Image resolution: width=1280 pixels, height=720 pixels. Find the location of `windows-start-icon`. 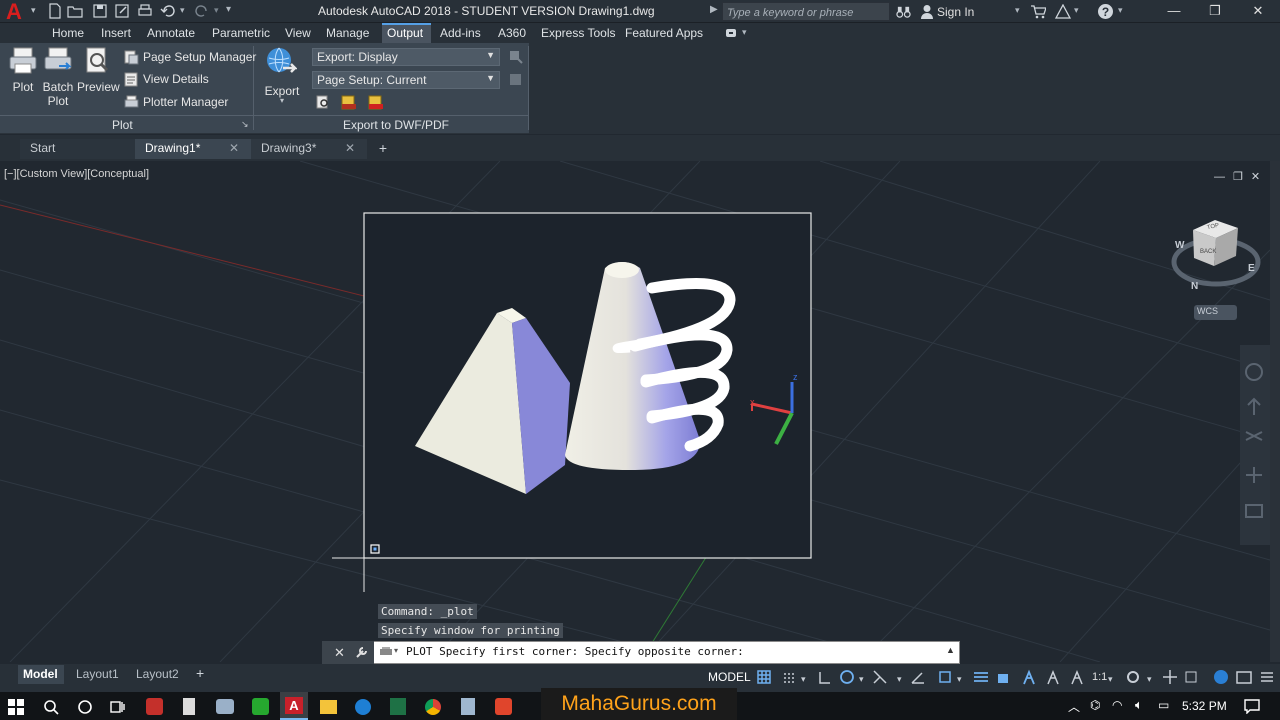

windows-start-icon is located at coordinates (16, 707).